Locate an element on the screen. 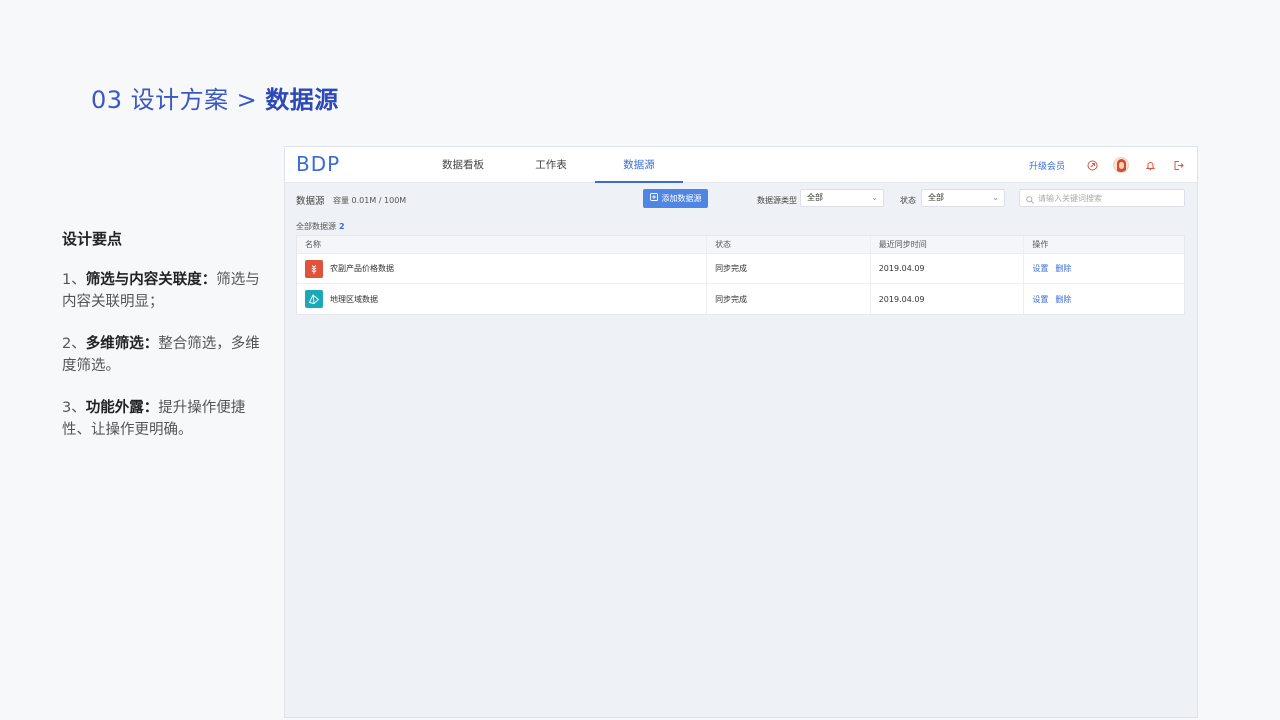  summary-label: 全部数据源 is located at coordinates (316, 226).